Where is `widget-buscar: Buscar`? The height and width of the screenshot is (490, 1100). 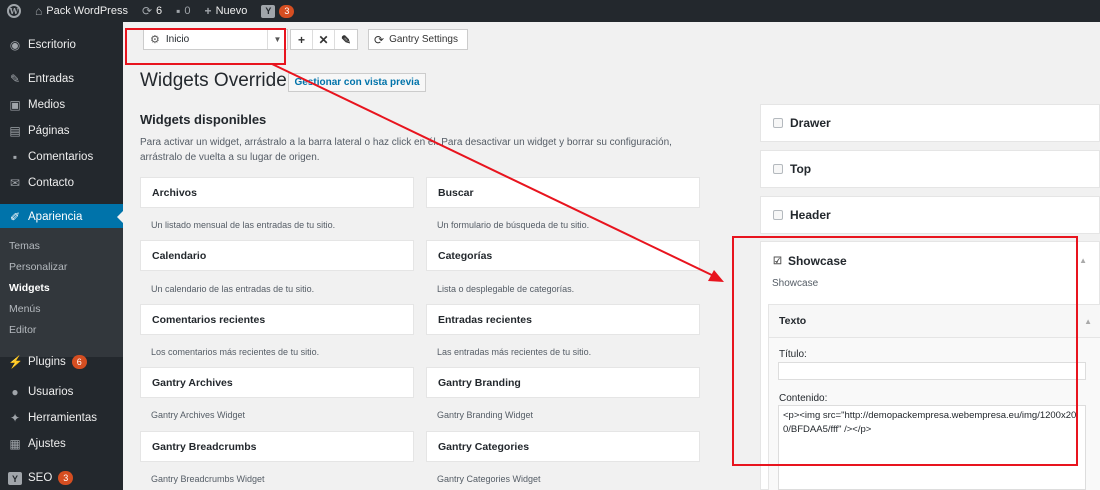 widget-buscar: Buscar is located at coordinates (563, 192).